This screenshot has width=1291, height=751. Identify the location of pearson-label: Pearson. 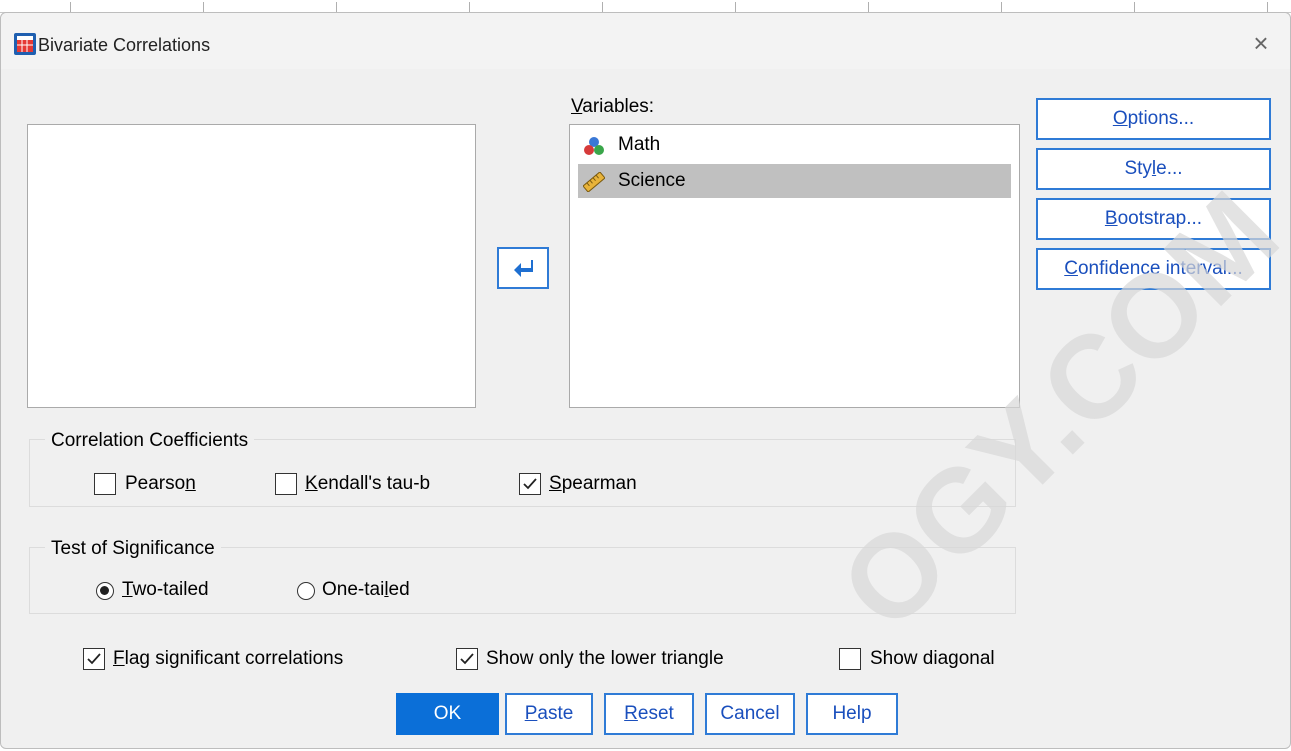
(160, 484).